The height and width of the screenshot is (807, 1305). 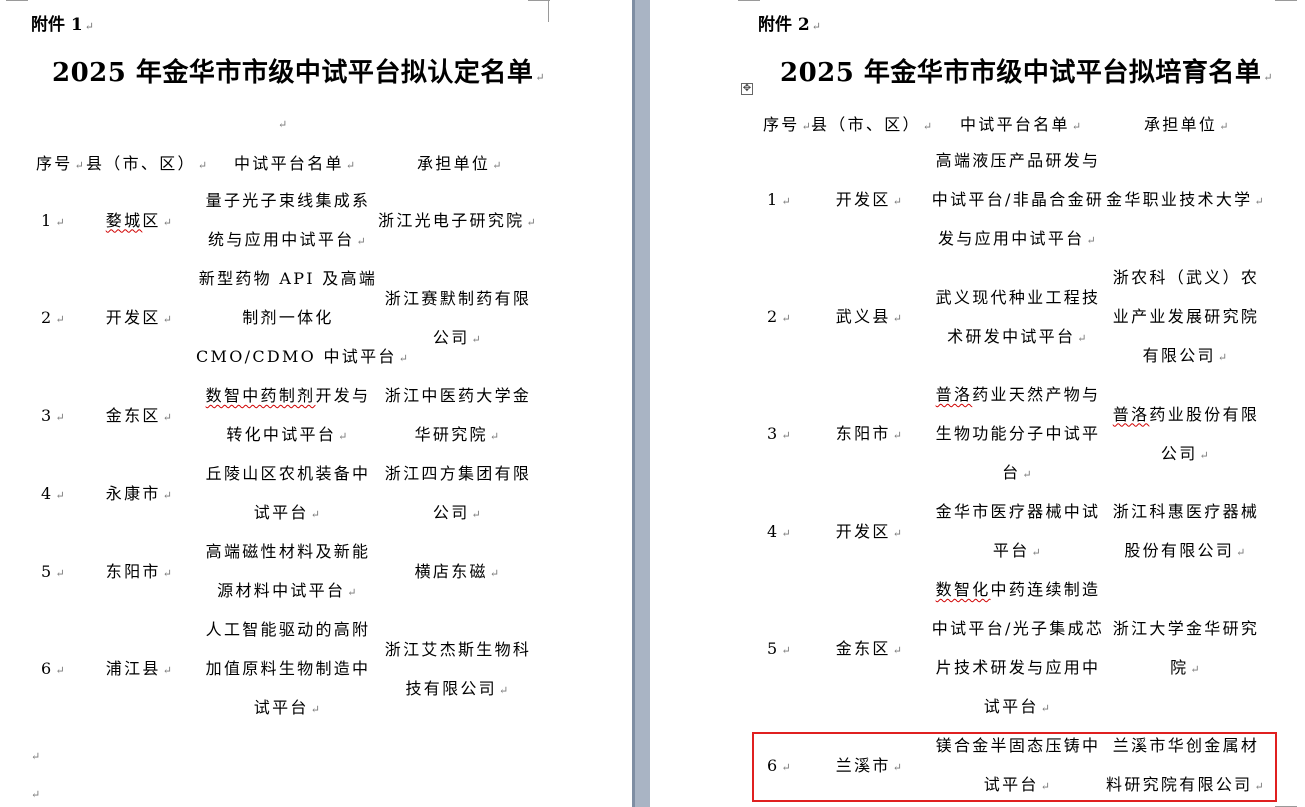 I want to click on row-platform: 高端液压产品研发与 中试平台/非晶合金研 发与应用中试平台 ↵, so click(x=1018, y=199).